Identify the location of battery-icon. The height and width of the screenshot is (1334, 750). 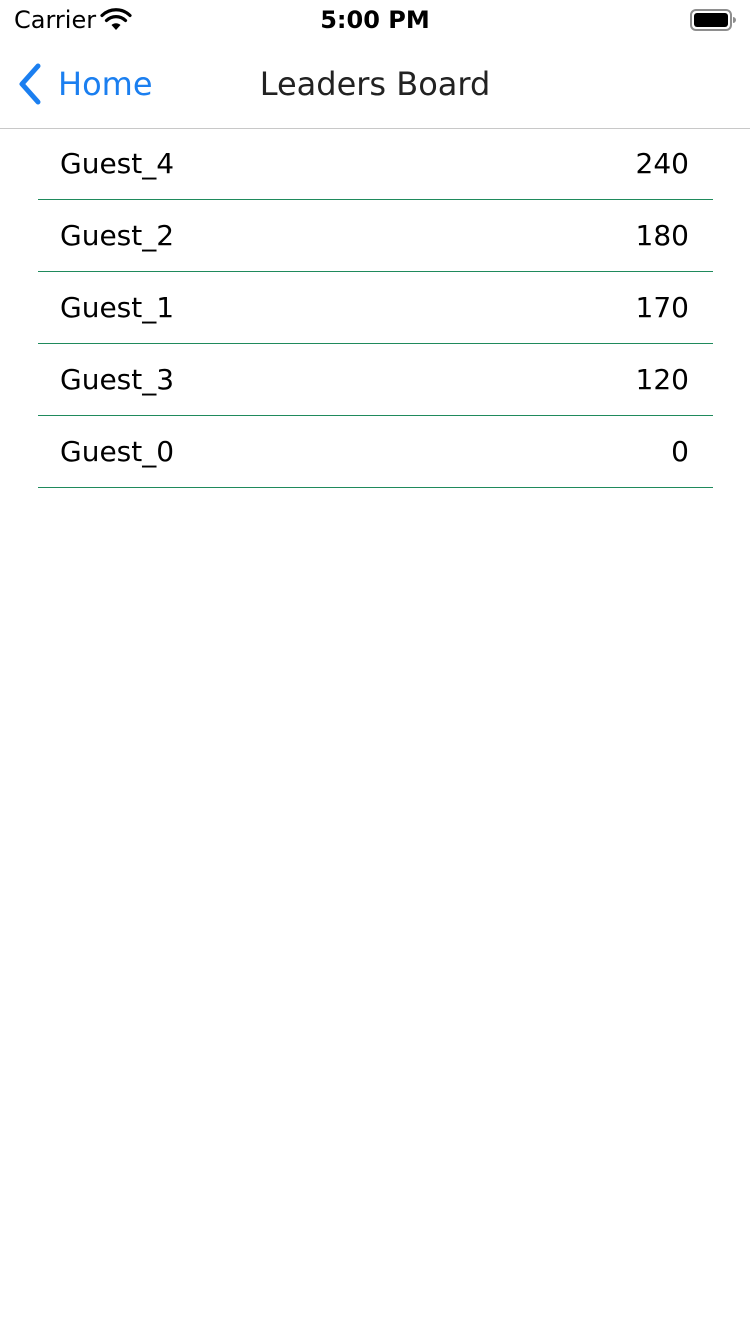
(713, 20).